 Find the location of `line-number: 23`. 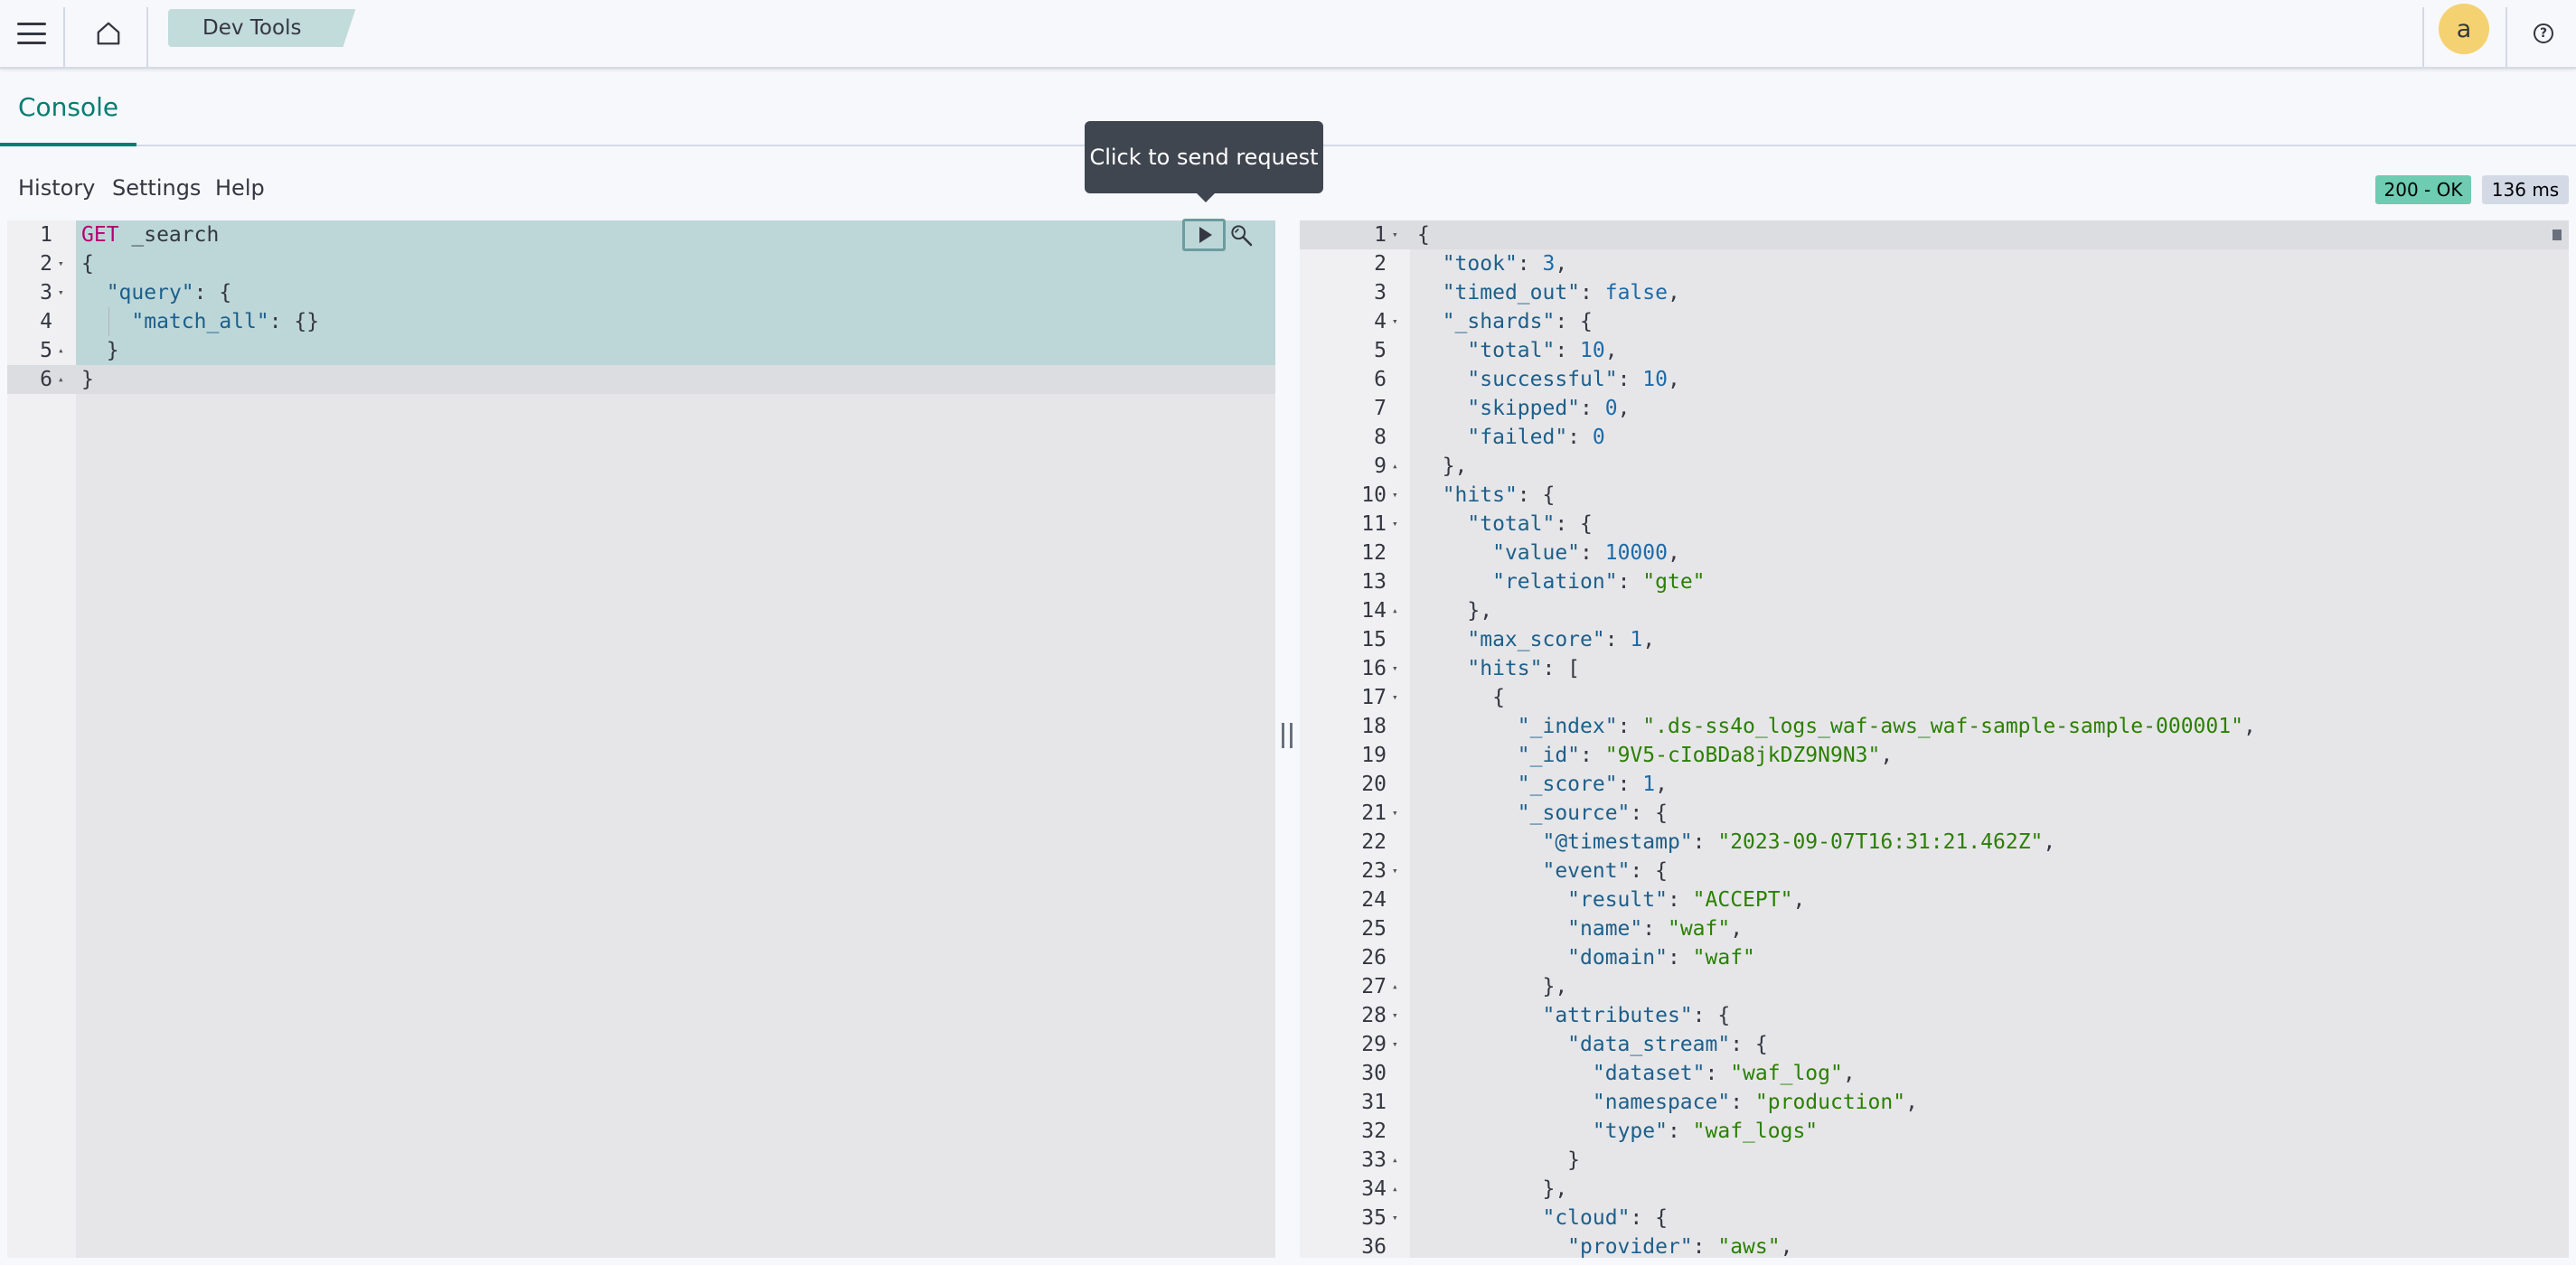

line-number: 23 is located at coordinates (1374, 871).